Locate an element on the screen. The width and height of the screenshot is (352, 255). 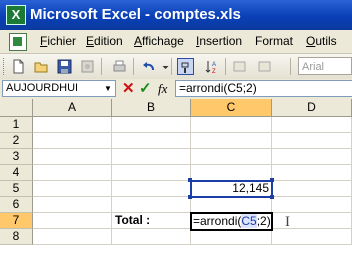
column-header-b: B is located at coordinates (151, 108).